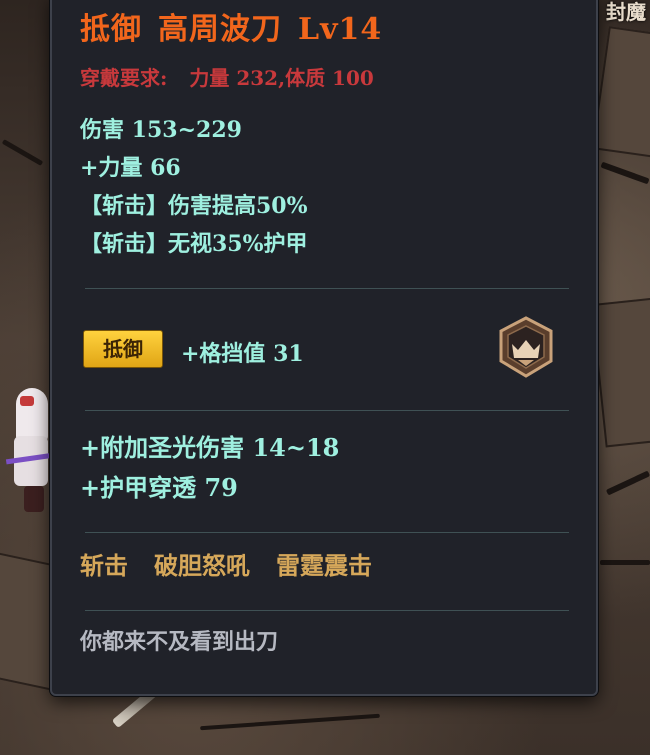  What do you see at coordinates (123, 349) in the screenshot?
I see `affix-badge: 抵御` at bounding box center [123, 349].